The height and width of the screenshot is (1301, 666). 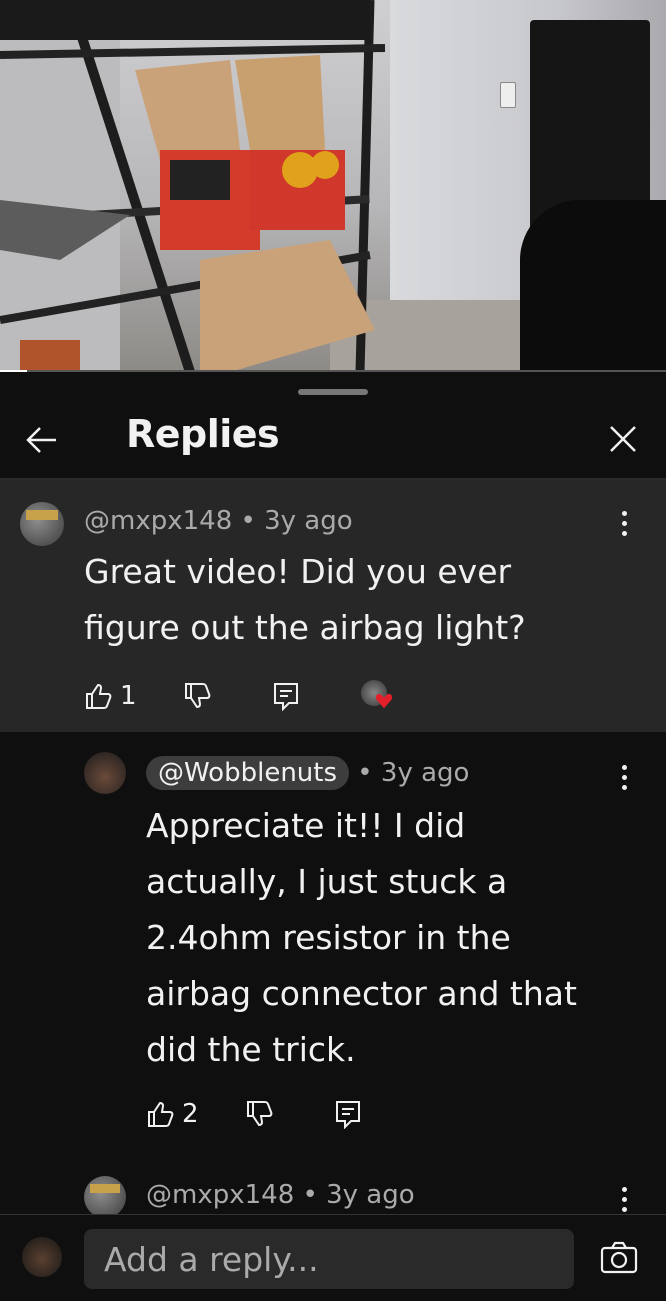 What do you see at coordinates (128, 696) in the screenshot?
I see `like-count: 1` at bounding box center [128, 696].